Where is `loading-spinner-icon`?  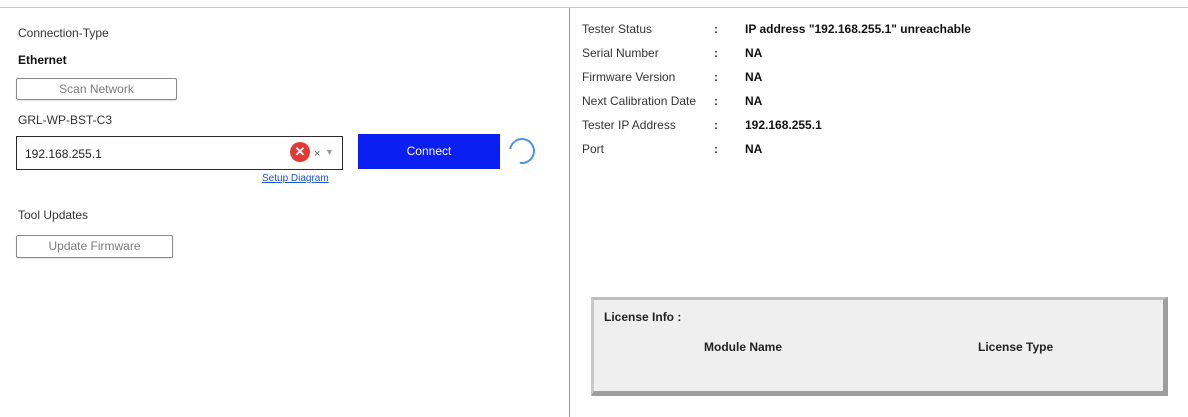
loading-spinner-icon is located at coordinates (522, 151).